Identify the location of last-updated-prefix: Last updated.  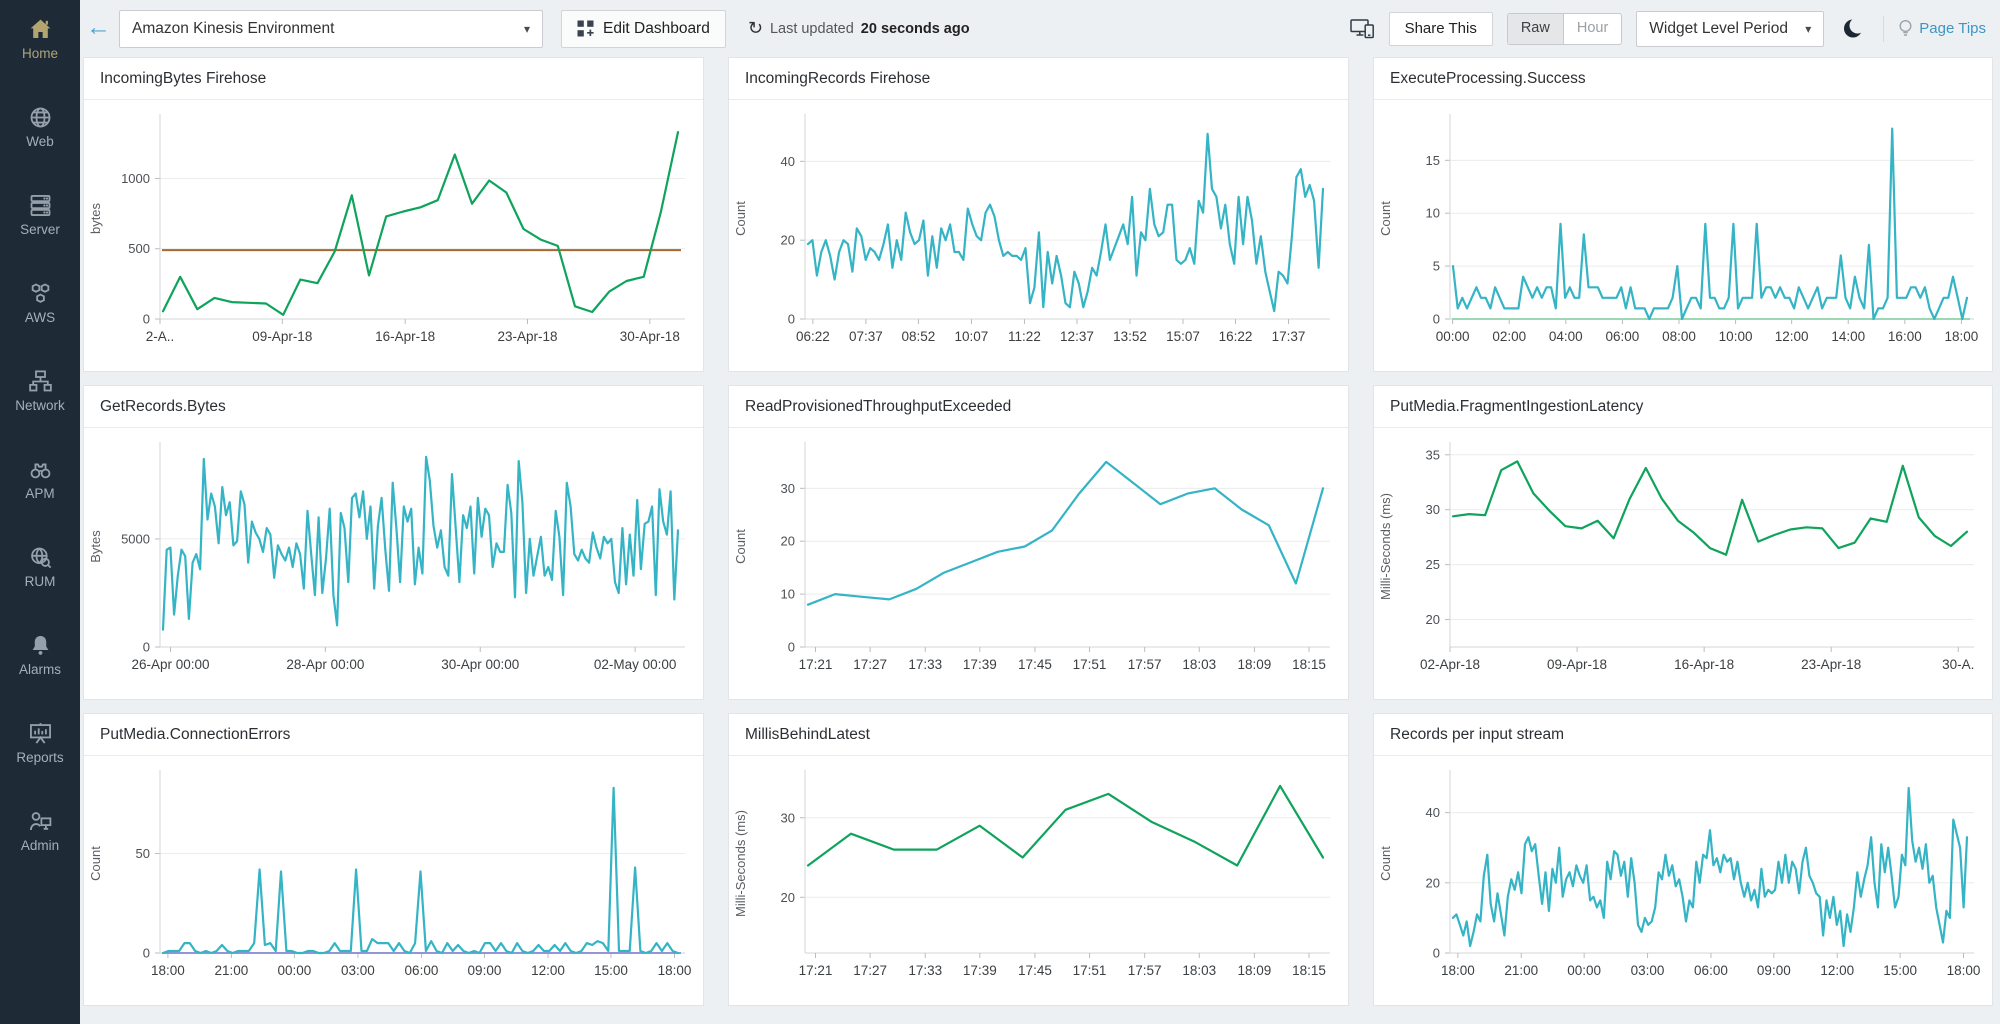
(811, 28).